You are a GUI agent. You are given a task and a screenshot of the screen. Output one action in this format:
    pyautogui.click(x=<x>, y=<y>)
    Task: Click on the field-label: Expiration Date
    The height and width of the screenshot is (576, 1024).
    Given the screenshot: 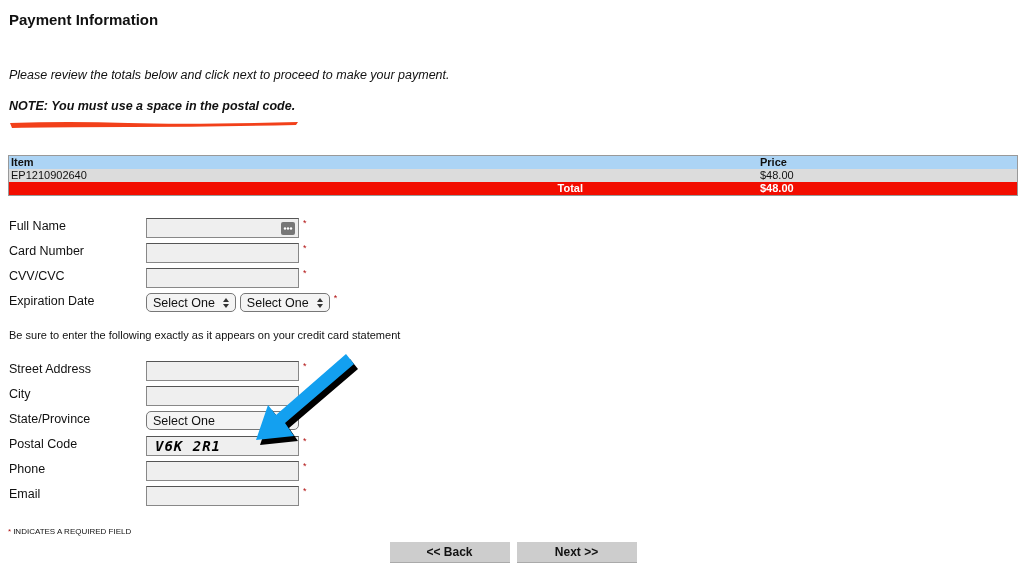 What is the action you would take?
    pyautogui.click(x=52, y=301)
    